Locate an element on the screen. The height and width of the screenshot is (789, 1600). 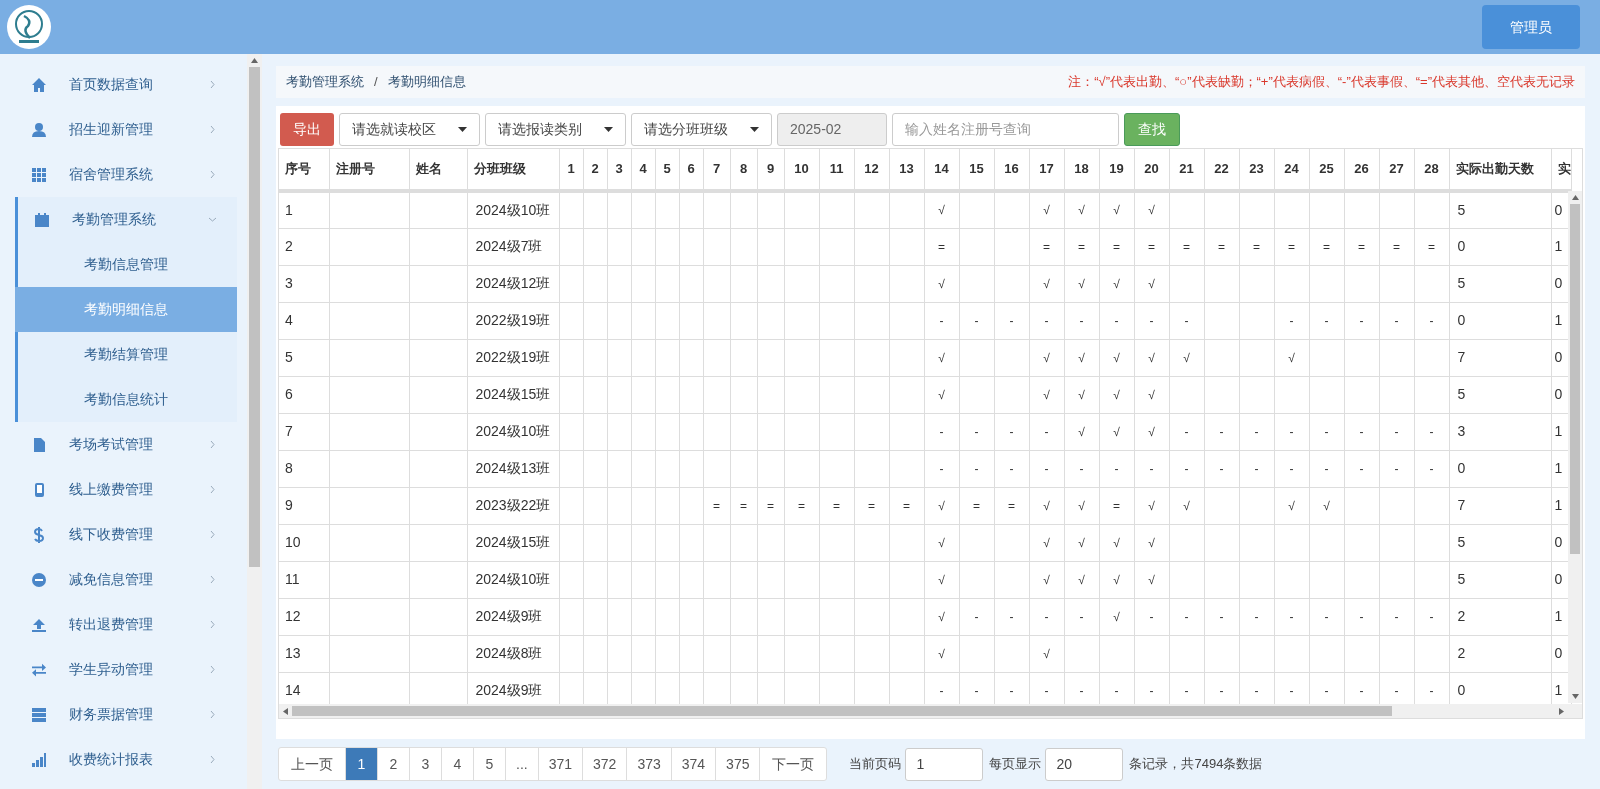
caret-icon is located at coordinates (608, 129).